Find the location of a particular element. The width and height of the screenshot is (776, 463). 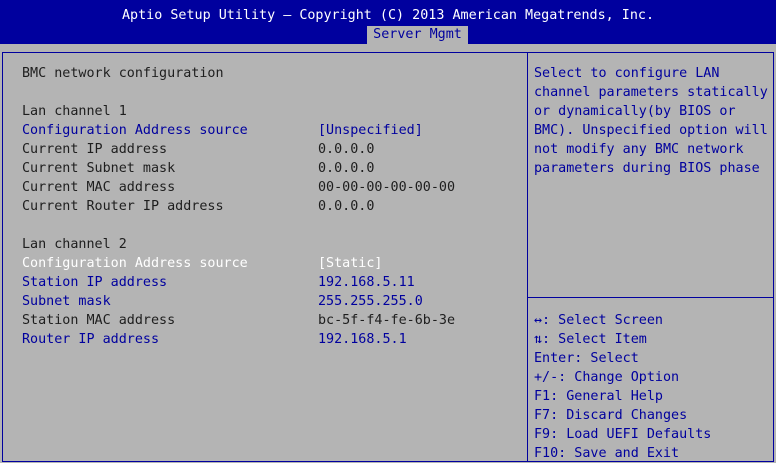

lan1-config-address-source-label: Configuration Address source is located at coordinates (135, 130).